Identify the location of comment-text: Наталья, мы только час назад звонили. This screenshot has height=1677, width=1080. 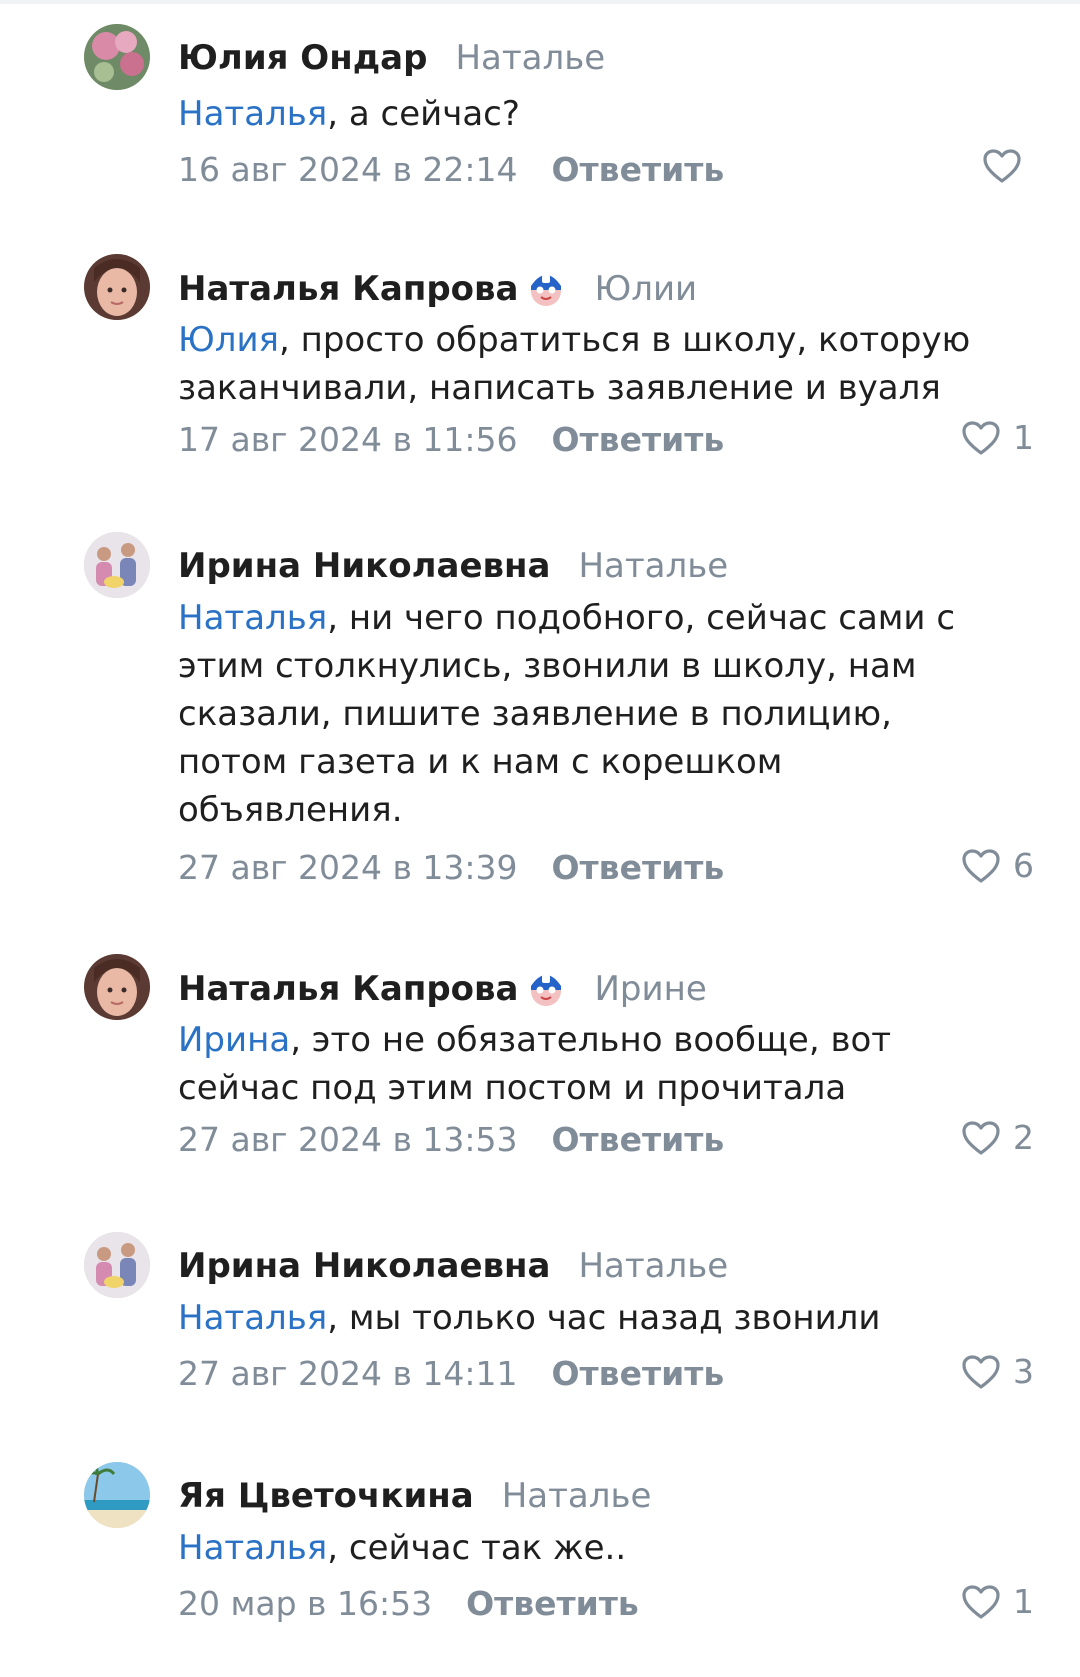
(613, 1318).